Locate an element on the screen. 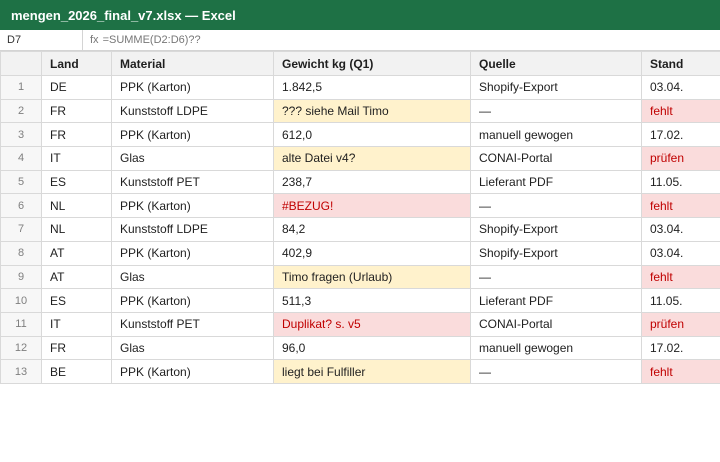 The image size is (720, 462). cell-gewicht: liegt bei Fulfiller is located at coordinates (372, 371).